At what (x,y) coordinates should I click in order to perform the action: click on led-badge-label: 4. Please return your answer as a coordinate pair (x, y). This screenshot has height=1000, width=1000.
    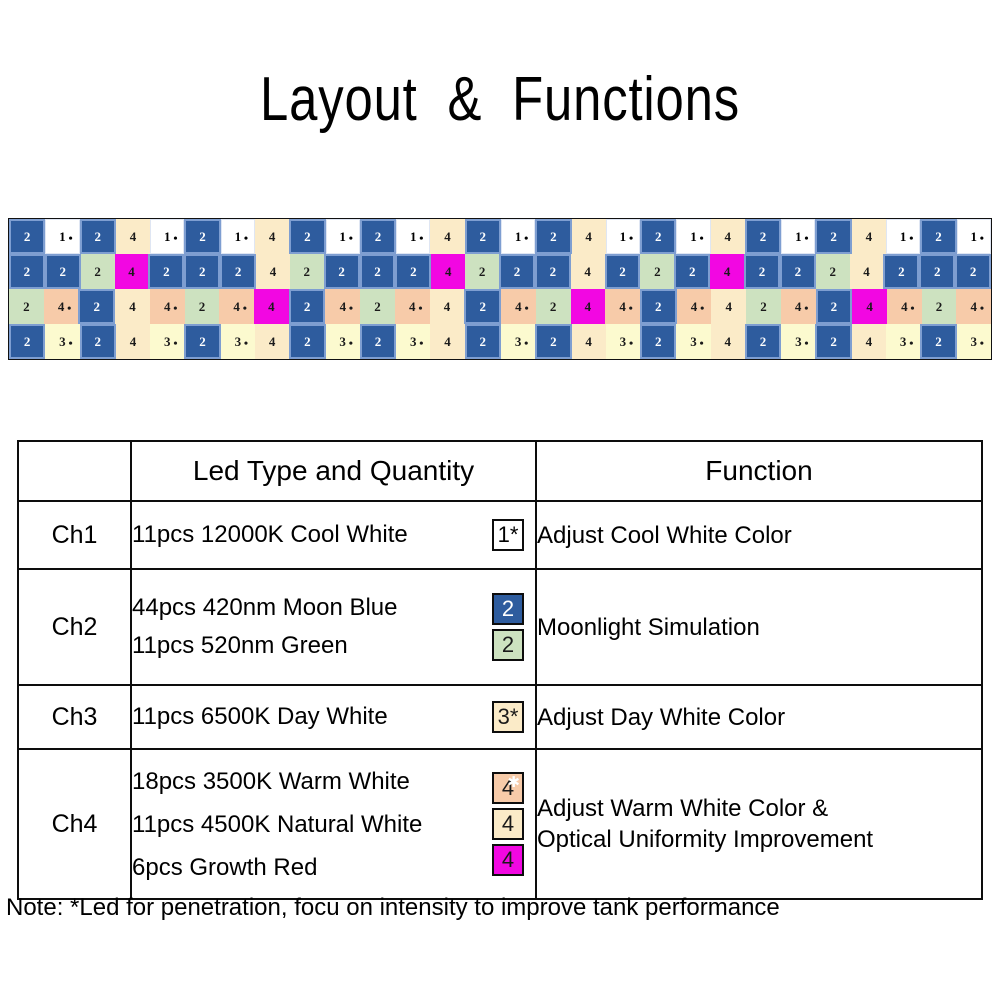
    Looking at the image, I should click on (508, 859).